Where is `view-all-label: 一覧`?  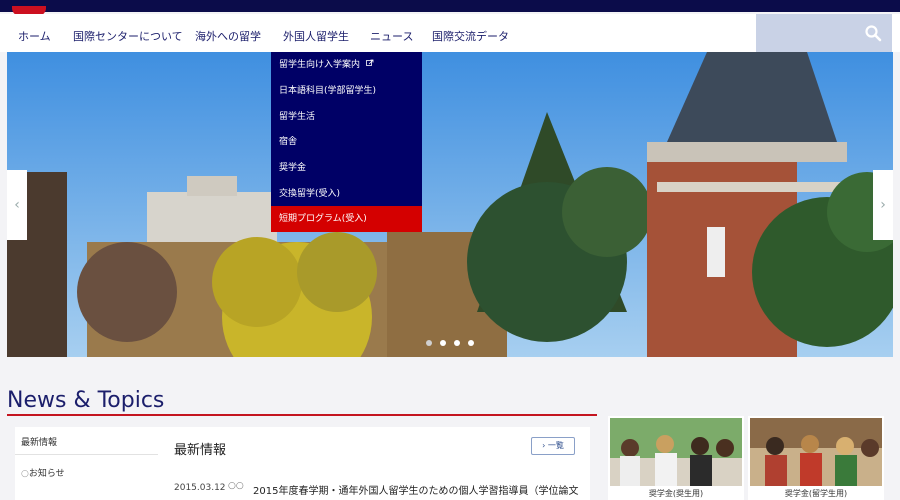 view-all-label: 一覧 is located at coordinates (555, 445).